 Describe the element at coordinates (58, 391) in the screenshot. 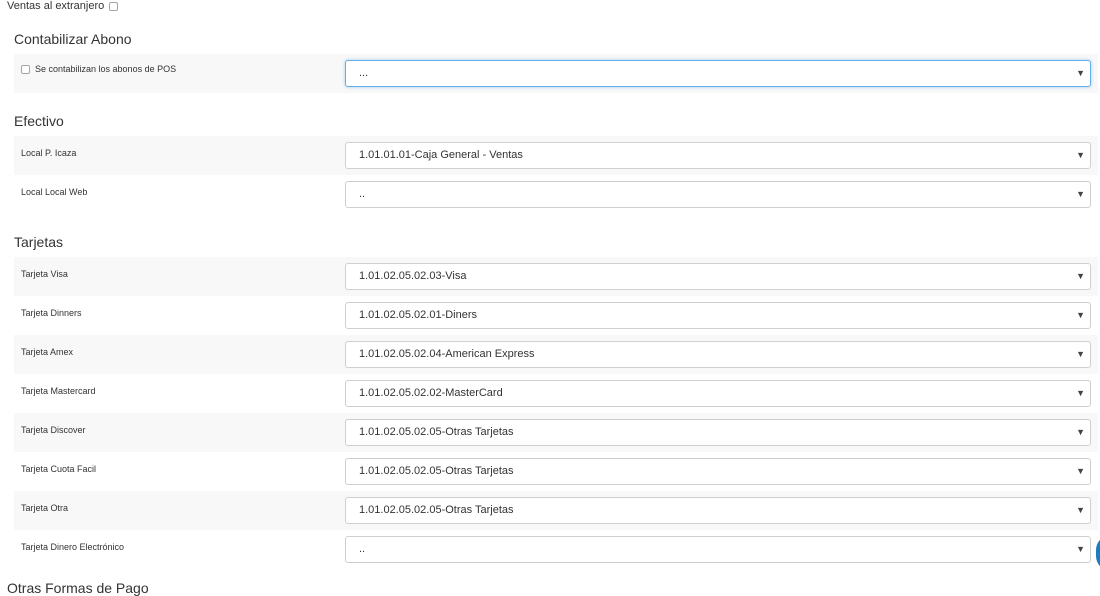

I see `tarjeta-row-label: Tarjeta Mastercard` at that location.